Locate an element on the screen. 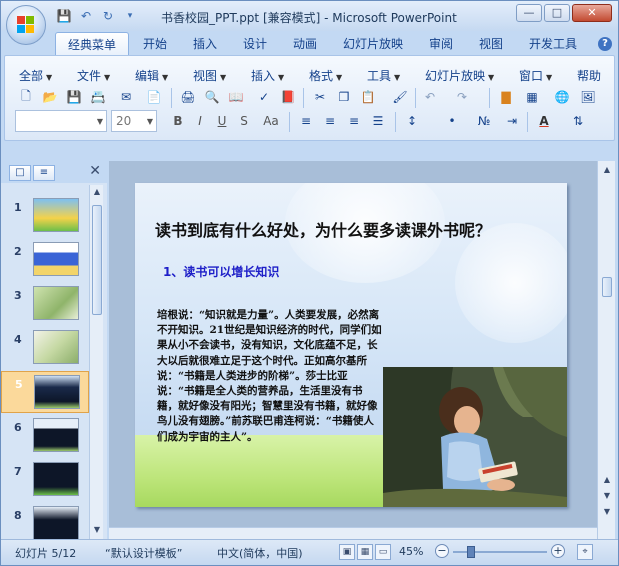  zoom-level: 45% is located at coordinates (411, 551).